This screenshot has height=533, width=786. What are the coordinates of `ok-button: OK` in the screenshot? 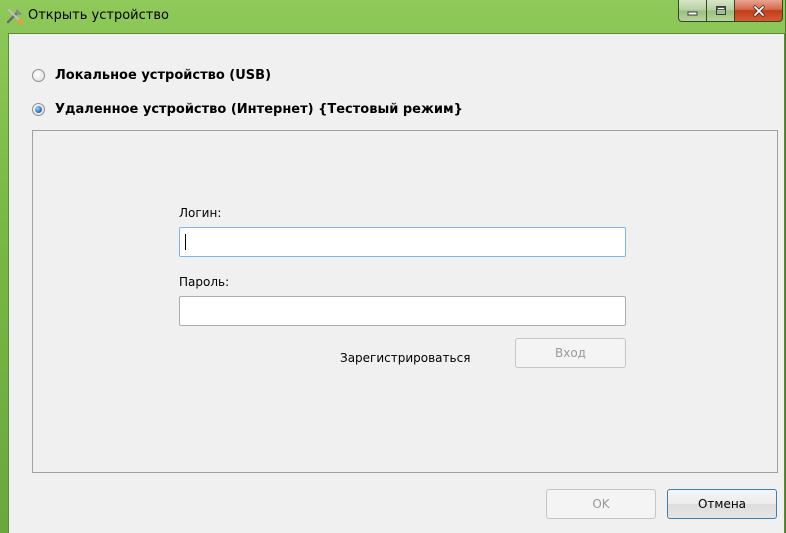 It's located at (601, 504).